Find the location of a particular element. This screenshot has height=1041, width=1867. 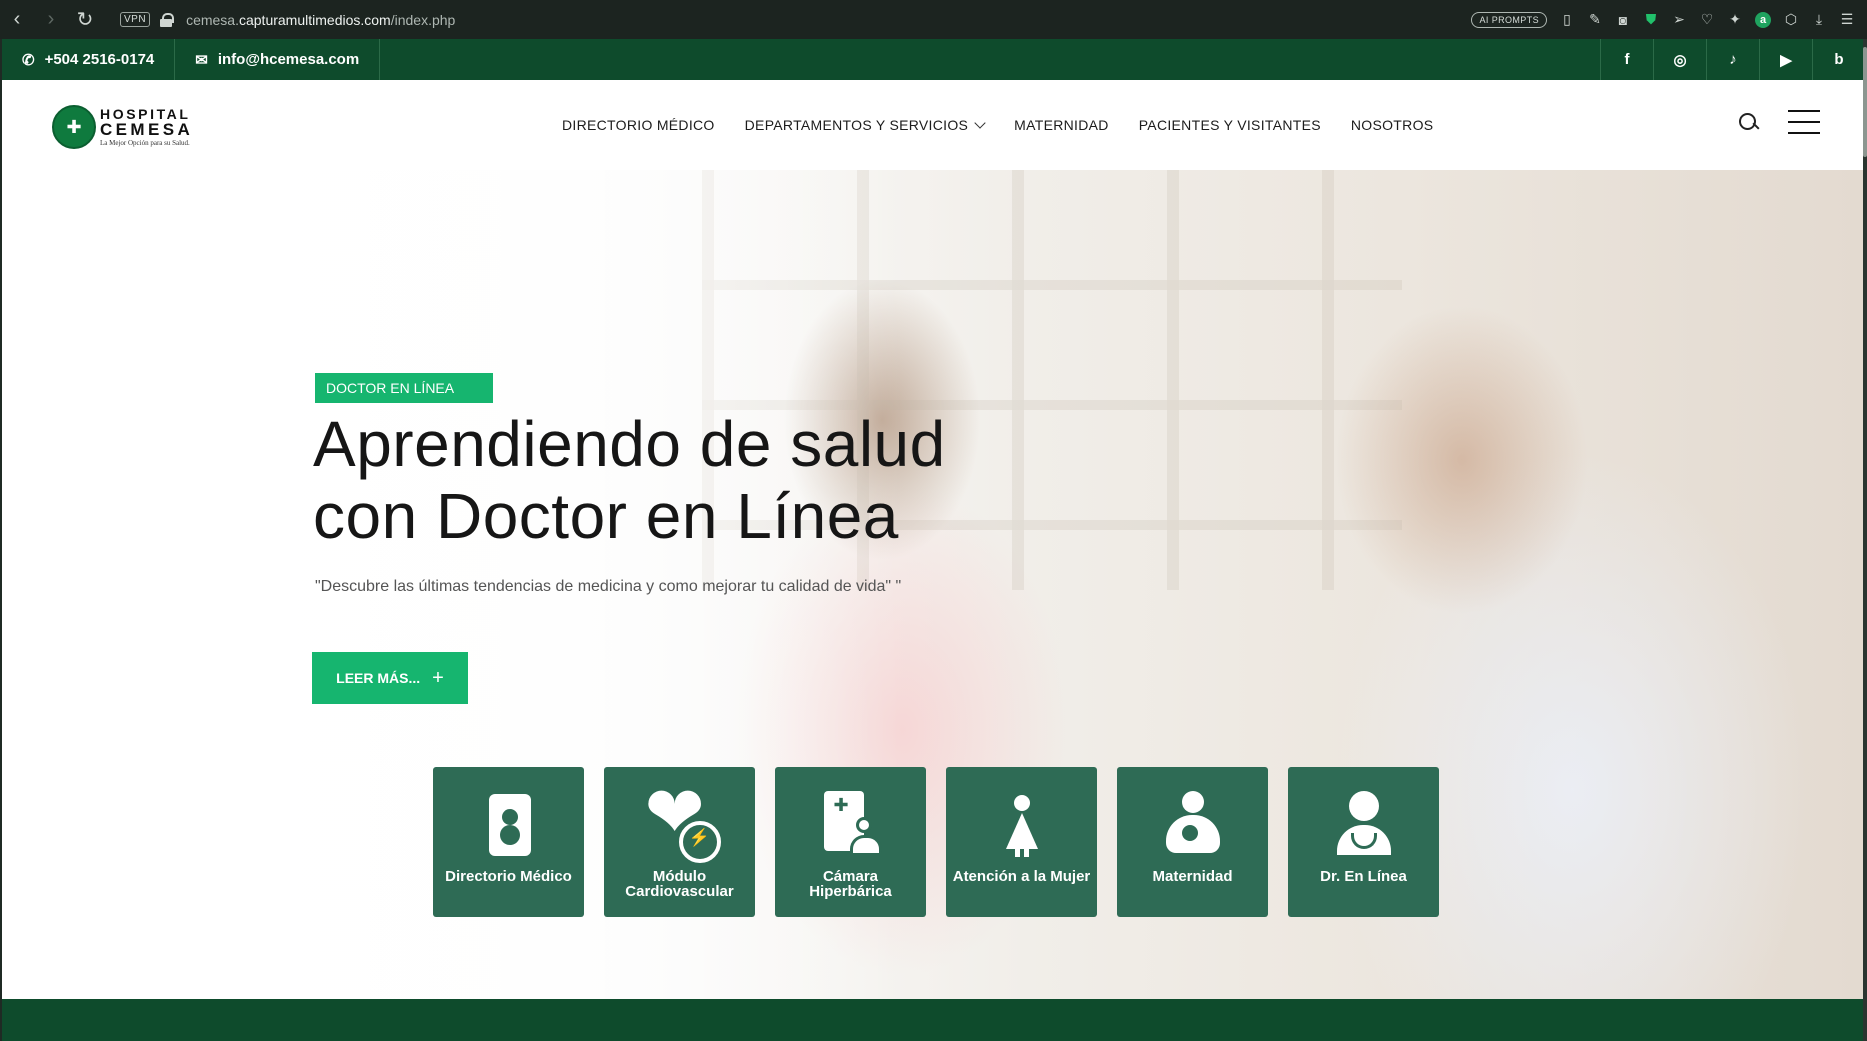

nav-label: NOSOTROS is located at coordinates (1392, 125).